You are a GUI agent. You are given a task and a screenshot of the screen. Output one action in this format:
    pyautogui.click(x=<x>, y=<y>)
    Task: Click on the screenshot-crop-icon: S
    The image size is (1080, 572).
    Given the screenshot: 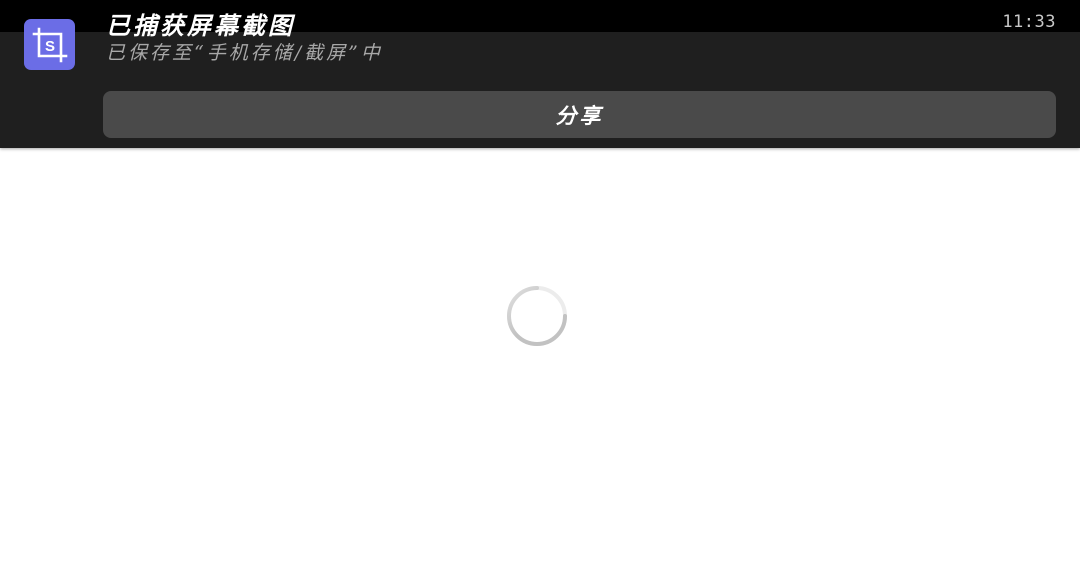 What is the action you would take?
    pyautogui.click(x=49, y=44)
    